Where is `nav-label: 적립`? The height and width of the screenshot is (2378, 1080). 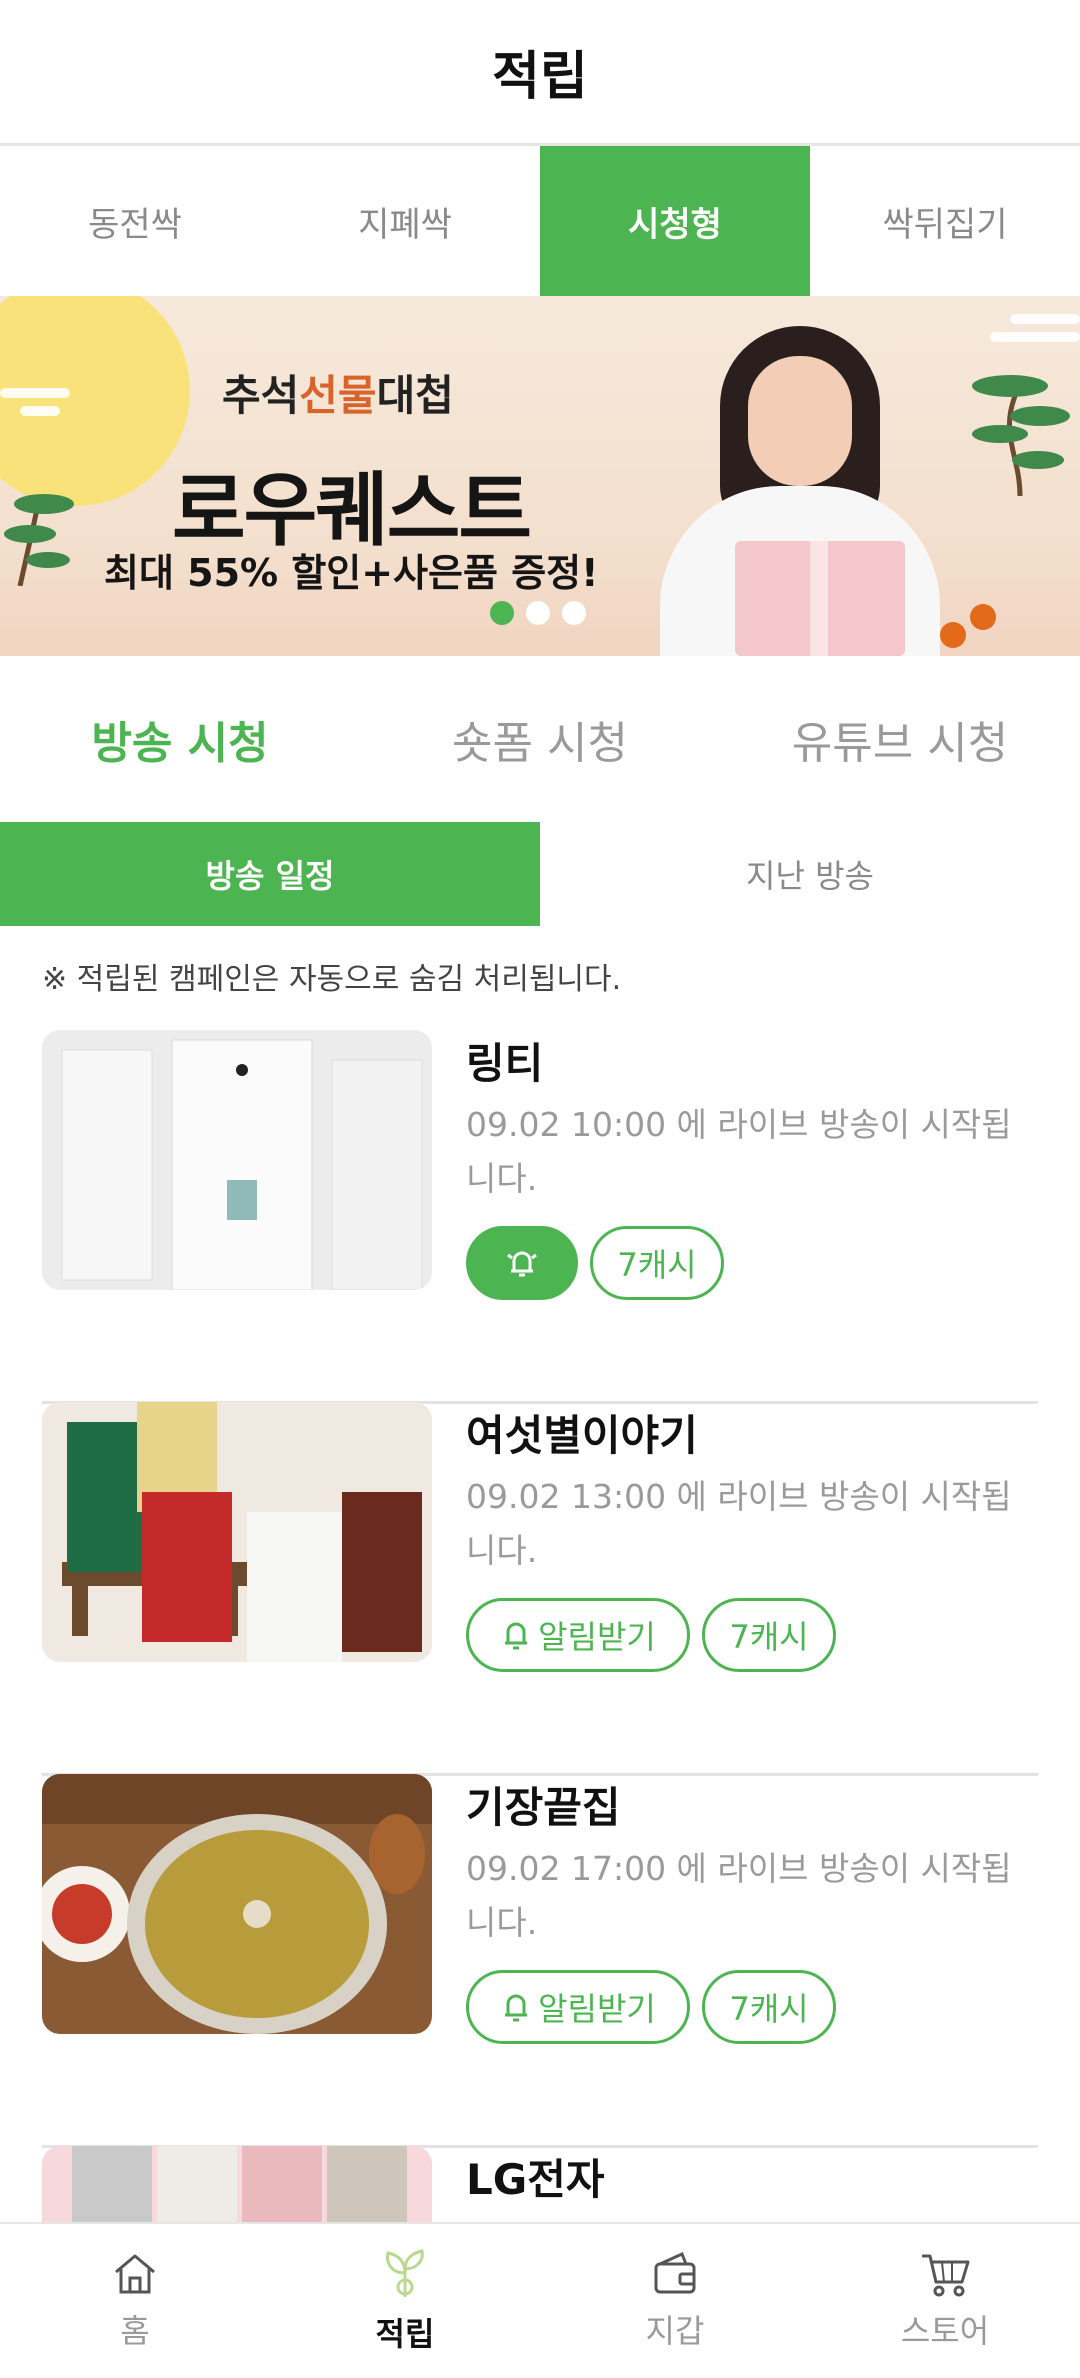 nav-label: 적립 is located at coordinates (405, 2334).